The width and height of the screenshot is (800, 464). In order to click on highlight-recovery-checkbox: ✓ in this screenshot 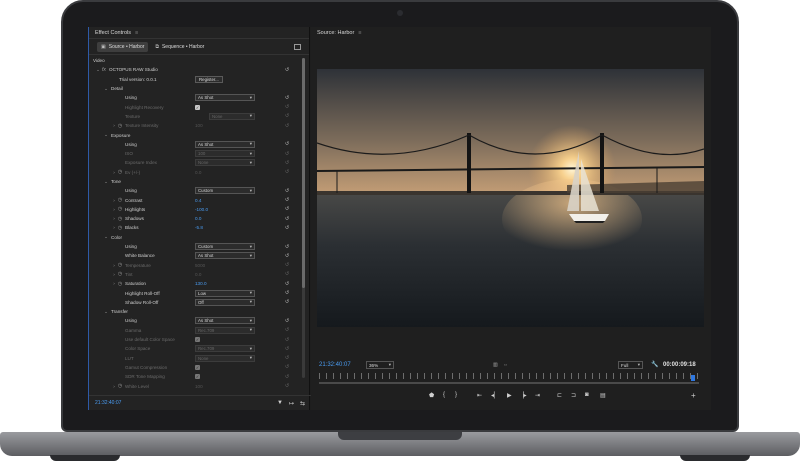, I will do `click(197, 107)`.